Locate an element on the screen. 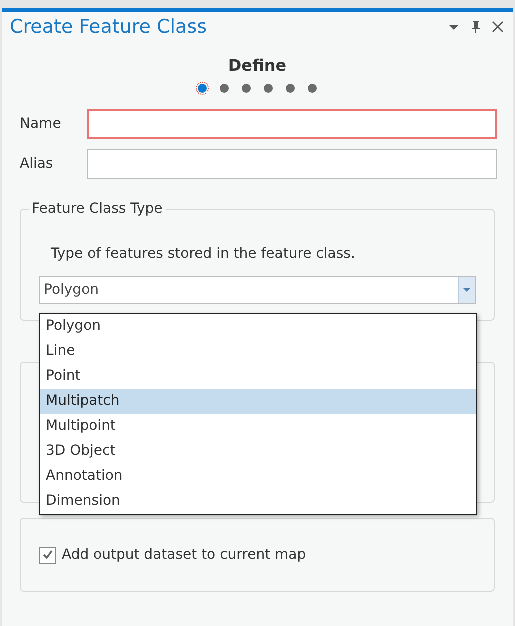 This screenshot has width=515, height=626. close-icon is located at coordinates (498, 27).